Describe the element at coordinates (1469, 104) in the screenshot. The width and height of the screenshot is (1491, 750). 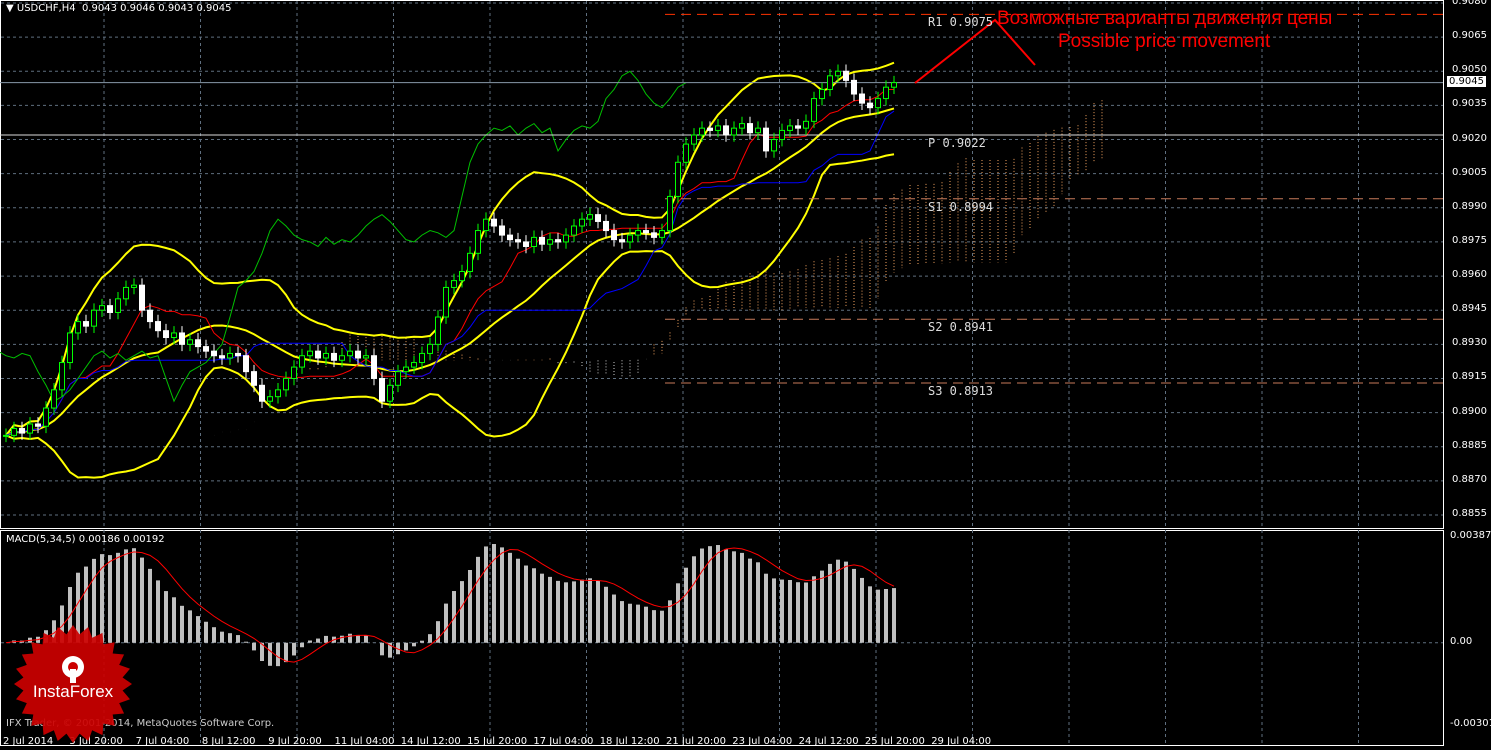
I see `y-tick-label: 0.9035` at that location.